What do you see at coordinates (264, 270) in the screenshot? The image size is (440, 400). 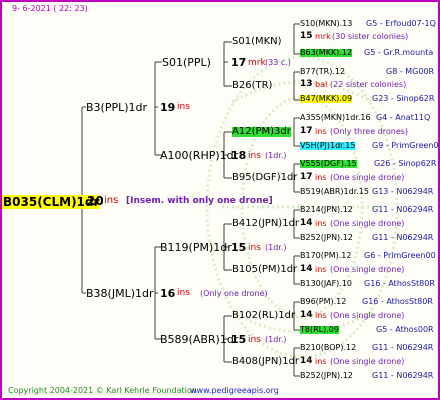 I see `gen3-queen: B105(PM)1dr` at bounding box center [264, 270].